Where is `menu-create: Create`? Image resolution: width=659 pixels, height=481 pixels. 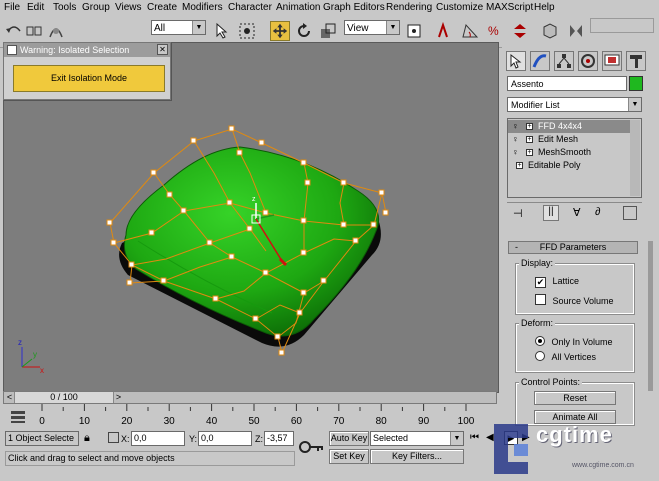
menu-create: Create is located at coordinates (162, 7).